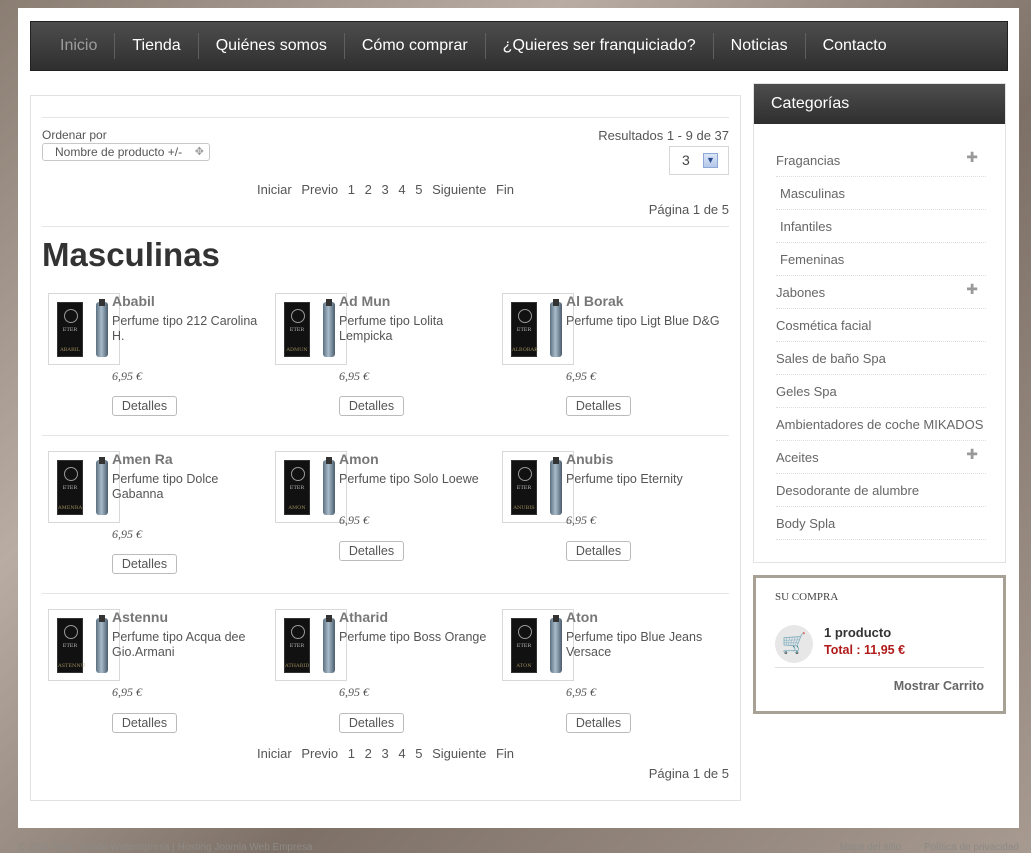 The width and height of the screenshot is (1031, 853). I want to click on category-item: Body Spla, so click(881, 523).